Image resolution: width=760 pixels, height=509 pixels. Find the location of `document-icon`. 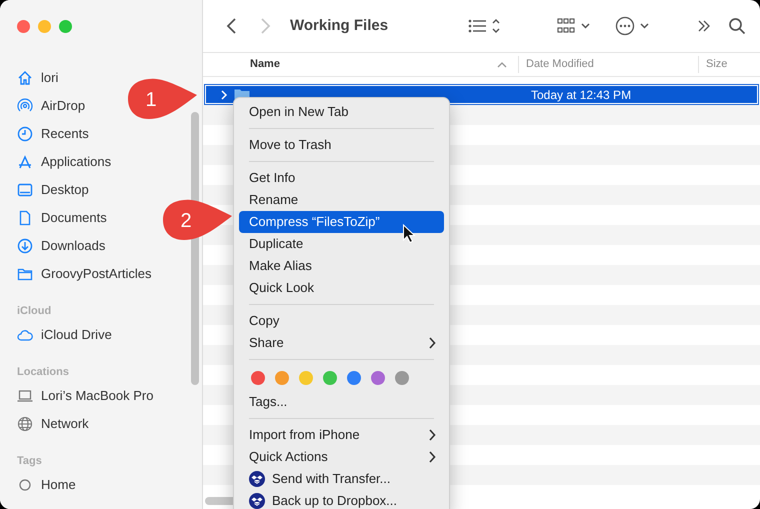

document-icon is located at coordinates (25, 218).